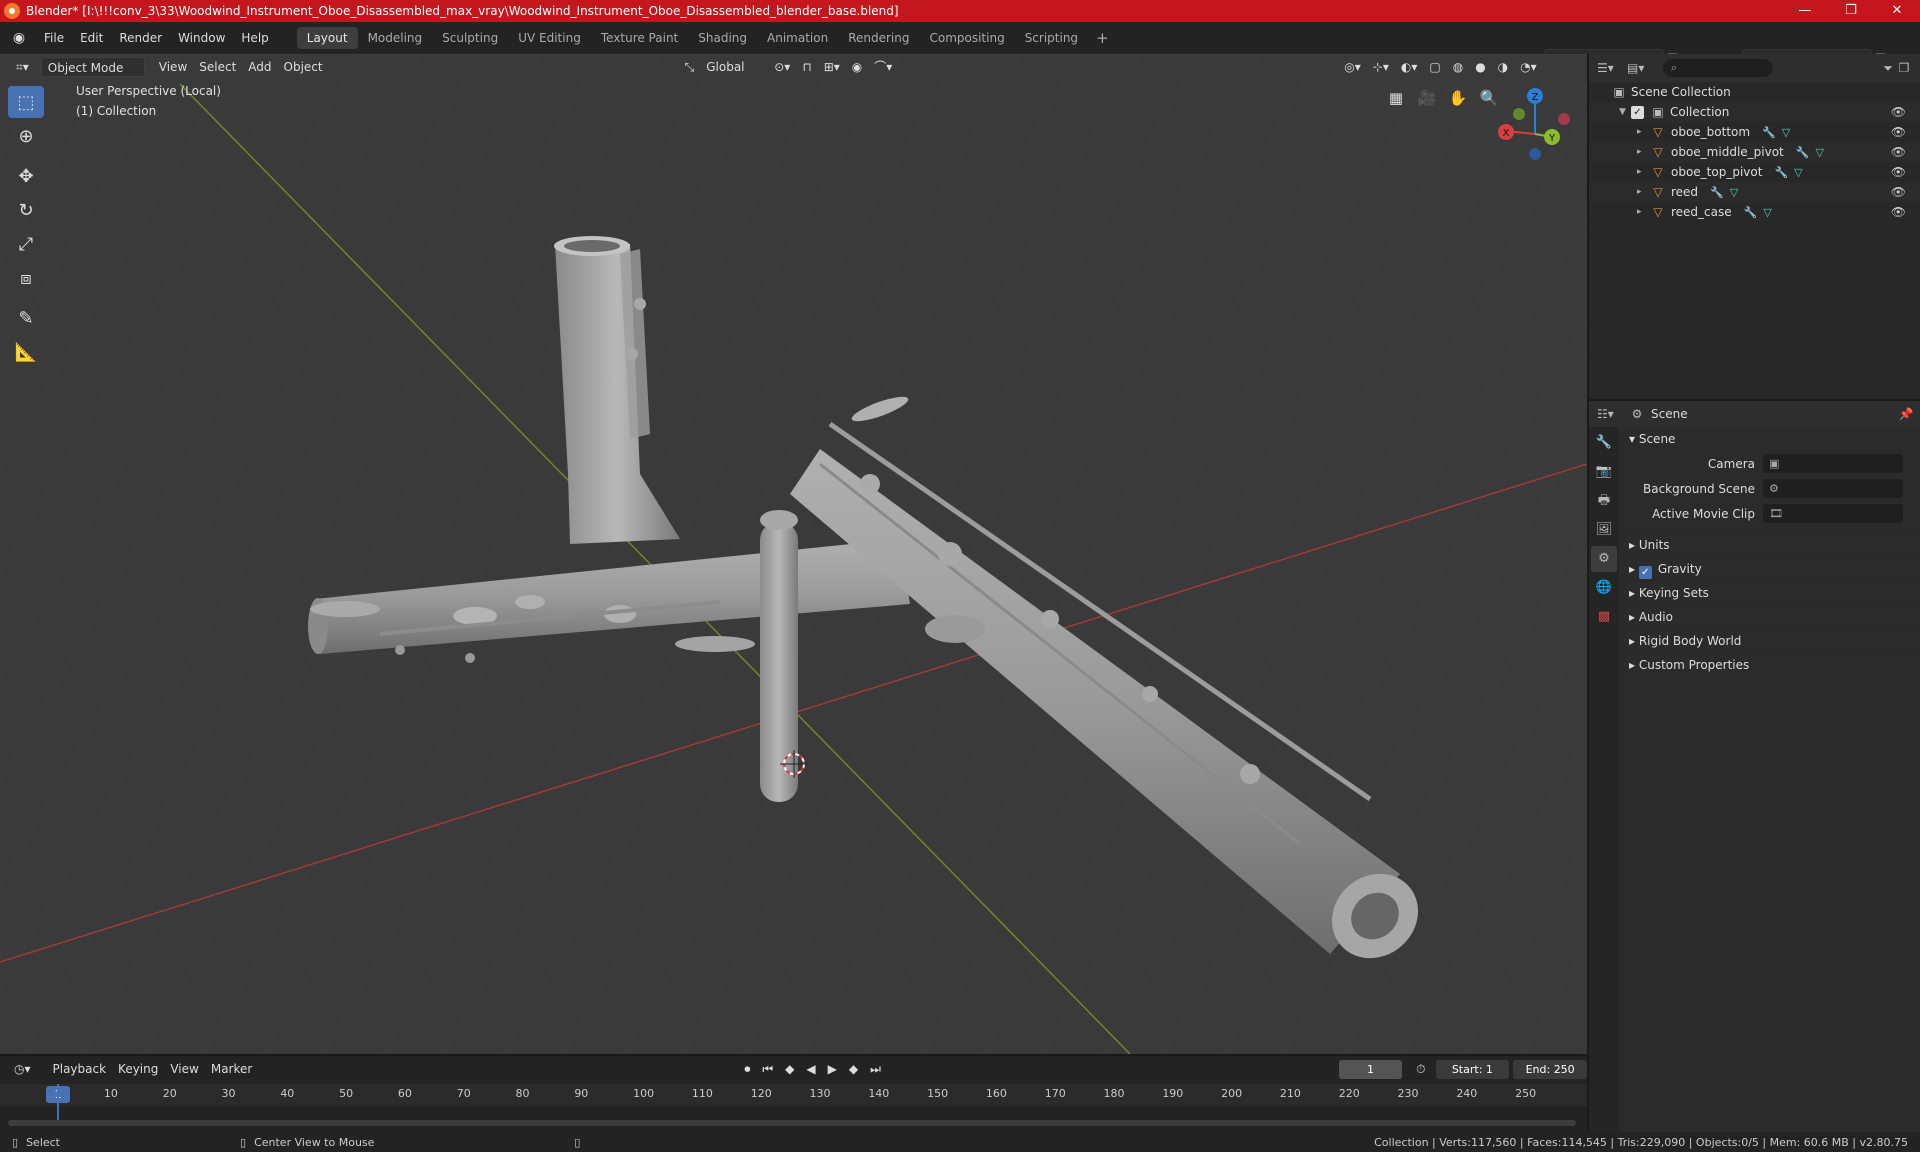  Describe the element at coordinates (1851, 11) in the screenshot. I see `maximize-button: ❐` at that location.